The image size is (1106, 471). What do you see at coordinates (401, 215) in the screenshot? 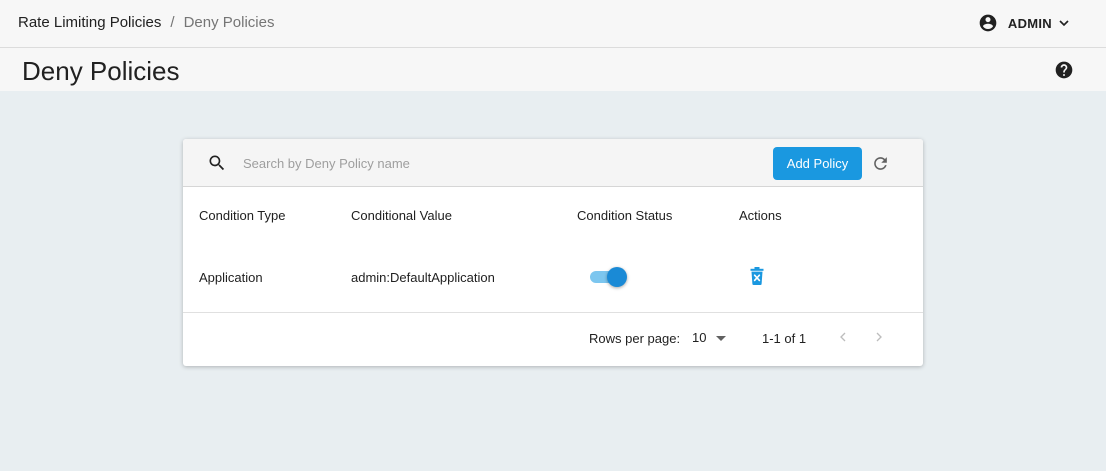
I see `column-header-conditional-value: Conditional Value` at bounding box center [401, 215].